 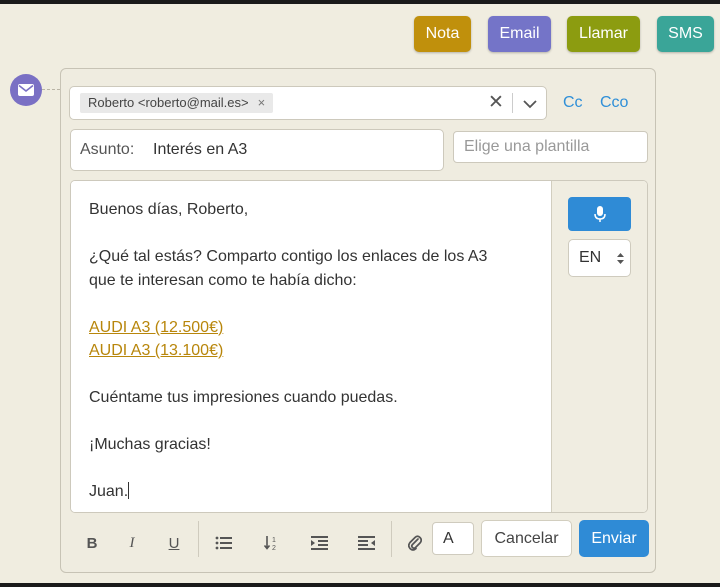 I want to click on sort-order-icon: 1 2, so click(x=270, y=543).